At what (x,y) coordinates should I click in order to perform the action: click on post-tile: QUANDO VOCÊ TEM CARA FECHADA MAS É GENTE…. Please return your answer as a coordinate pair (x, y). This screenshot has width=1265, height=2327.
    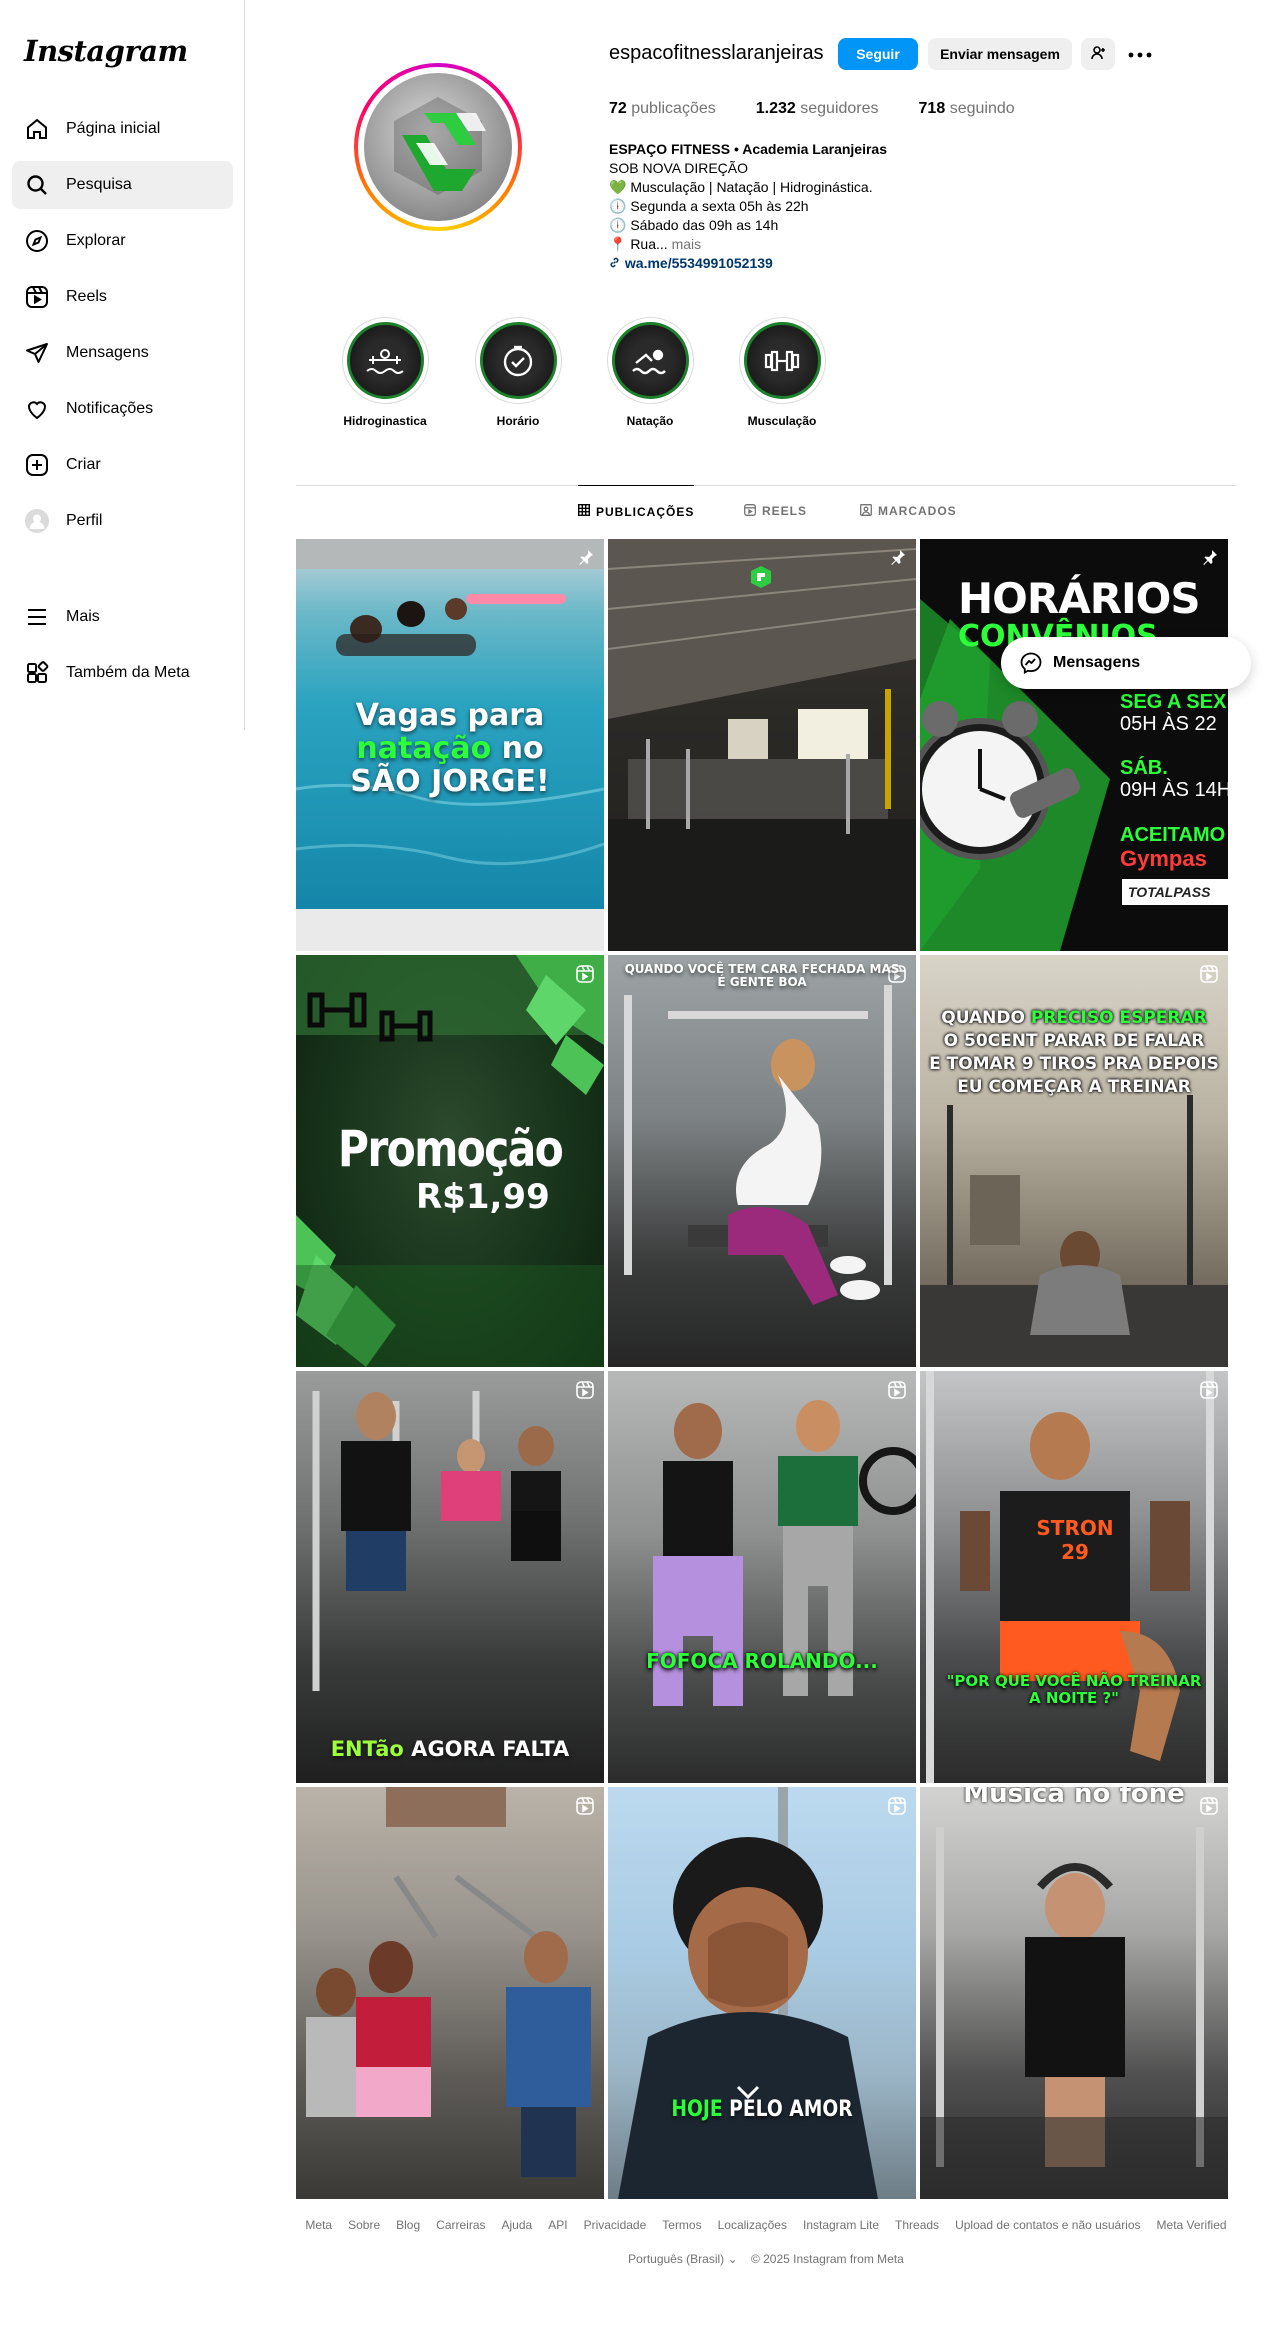
    Looking at the image, I should click on (762, 1161).